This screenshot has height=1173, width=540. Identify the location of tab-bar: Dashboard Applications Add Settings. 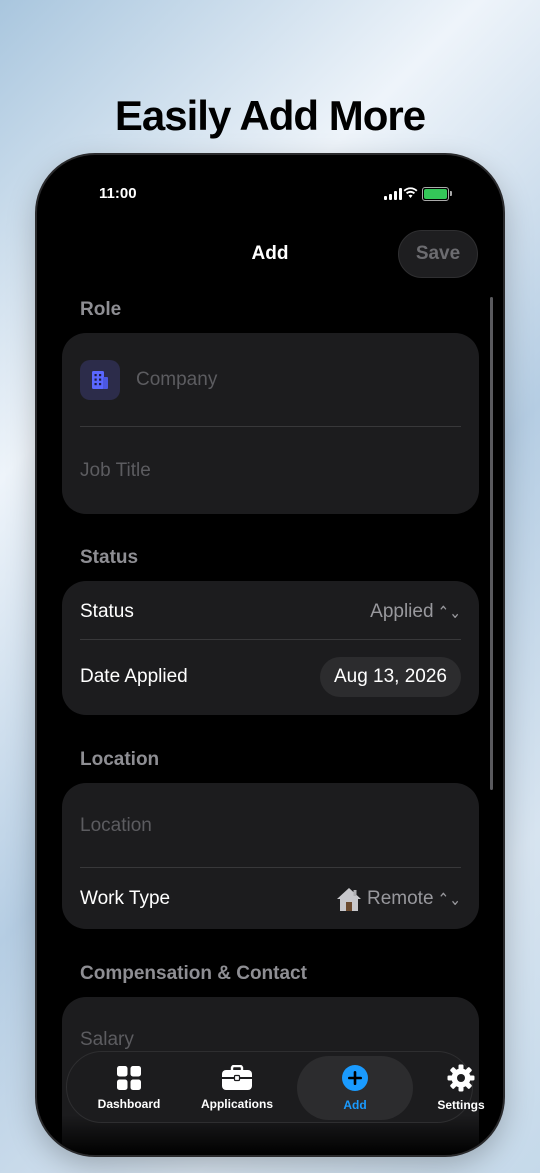
(275, 1087).